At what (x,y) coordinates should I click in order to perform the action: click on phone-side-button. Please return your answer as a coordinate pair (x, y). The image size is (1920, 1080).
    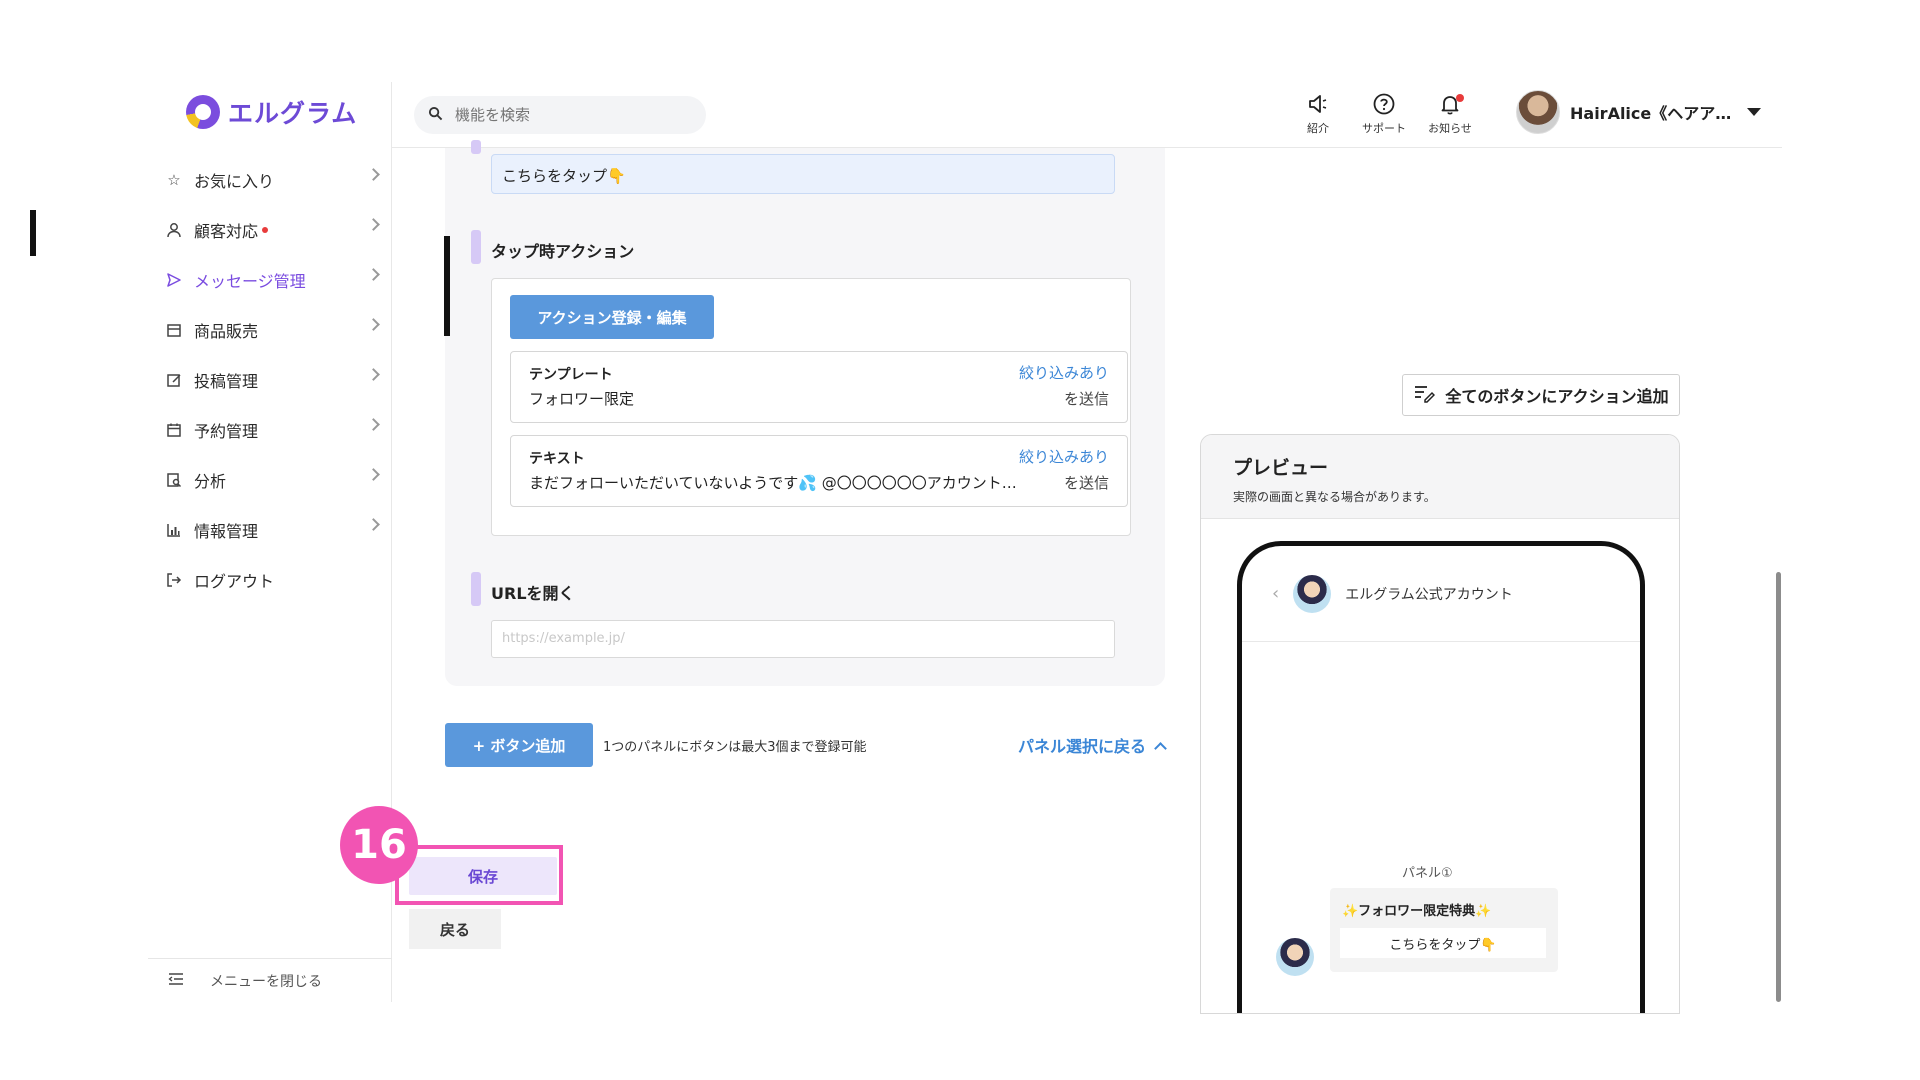
    Looking at the image, I should click on (33, 233).